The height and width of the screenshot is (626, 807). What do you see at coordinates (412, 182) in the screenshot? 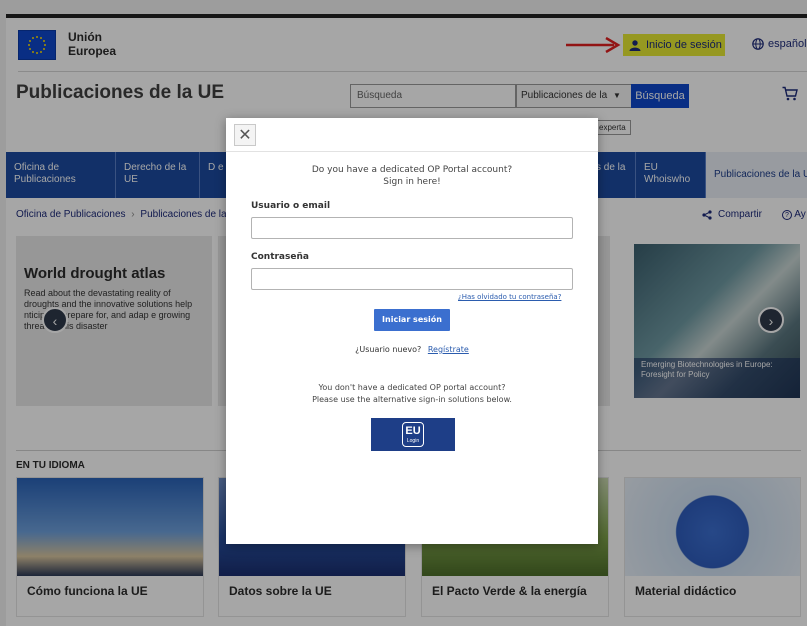
I see `intro-line-2: Sign in here!` at bounding box center [412, 182].